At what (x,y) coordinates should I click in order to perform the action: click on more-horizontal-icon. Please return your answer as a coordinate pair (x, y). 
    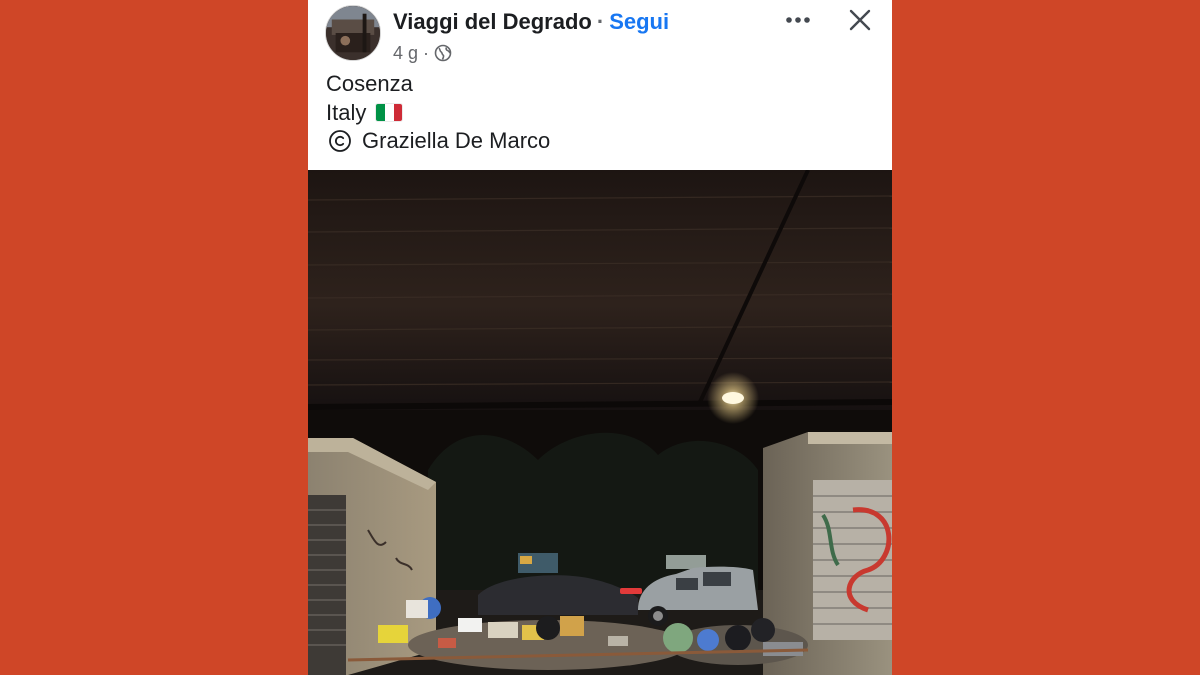
    Looking at the image, I should click on (798, 20).